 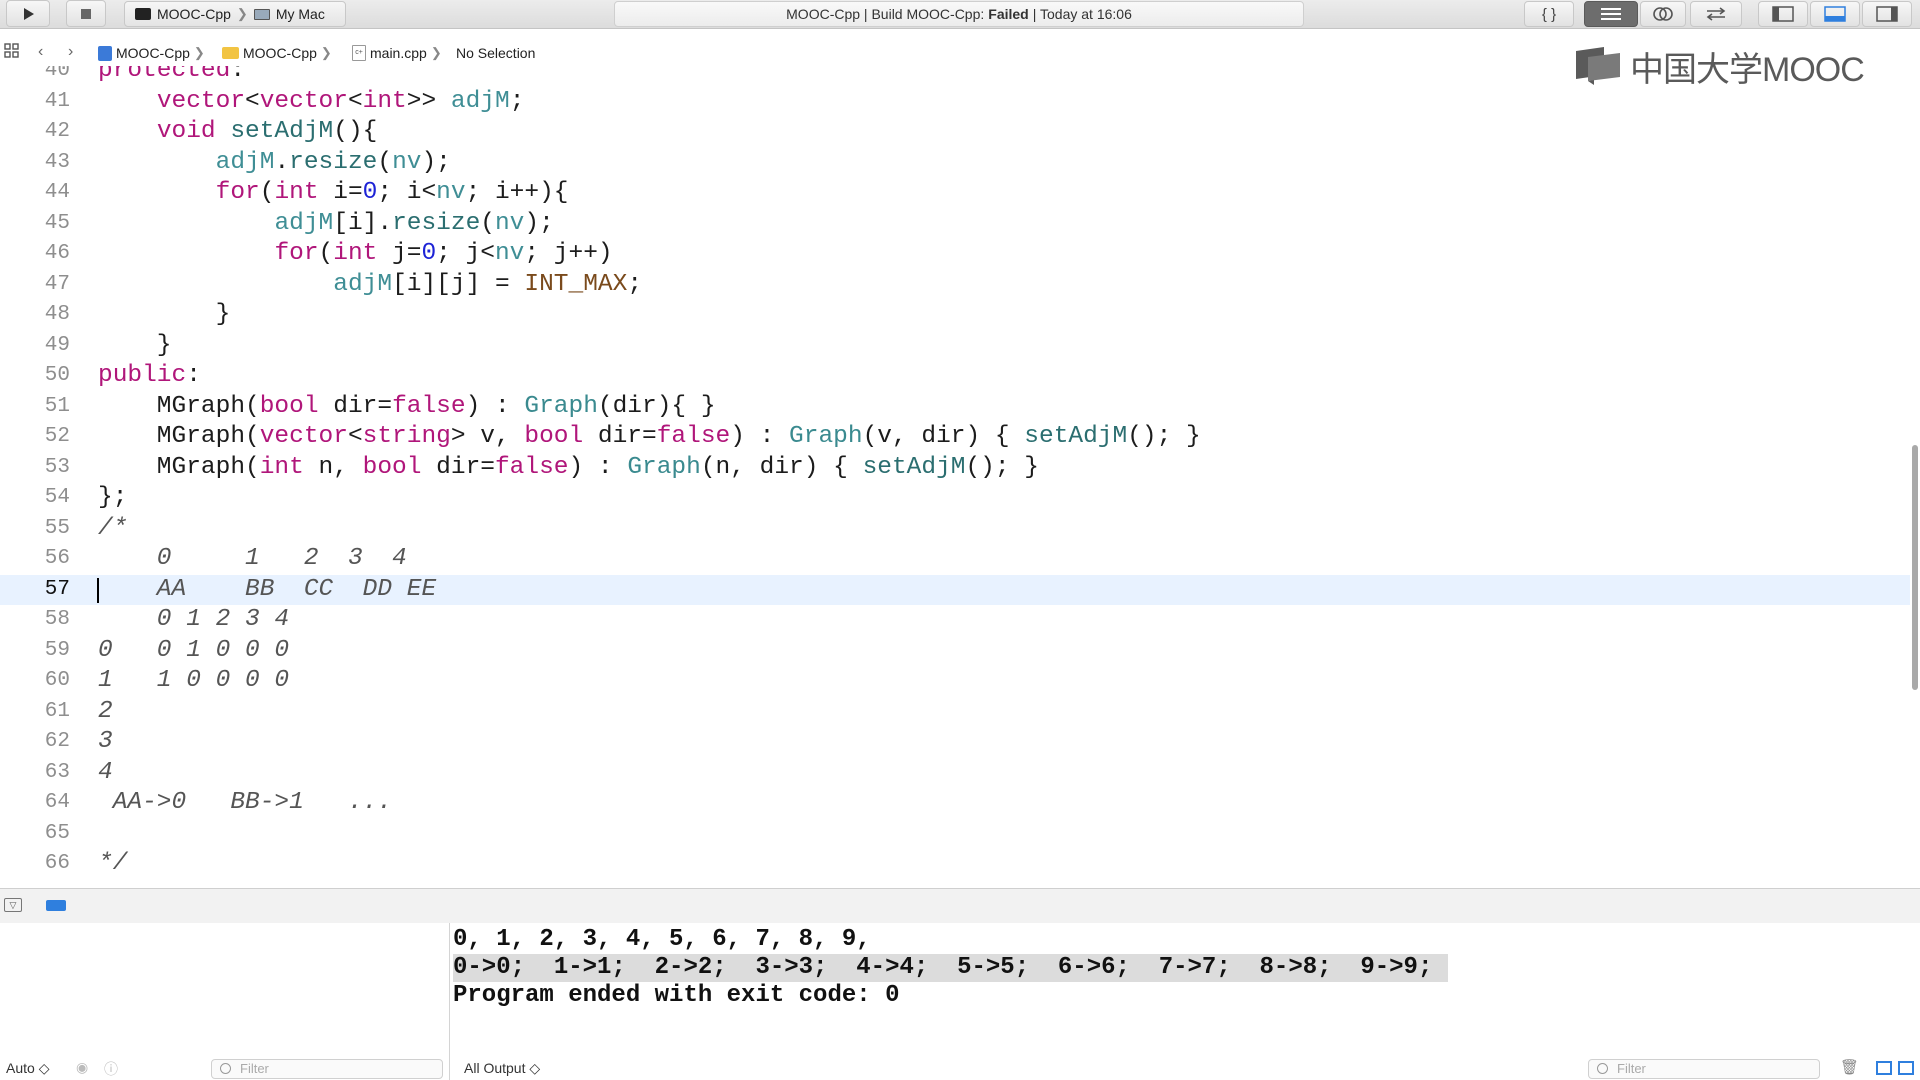 I want to click on back-arrow-icon: ‹, so click(x=40, y=52).